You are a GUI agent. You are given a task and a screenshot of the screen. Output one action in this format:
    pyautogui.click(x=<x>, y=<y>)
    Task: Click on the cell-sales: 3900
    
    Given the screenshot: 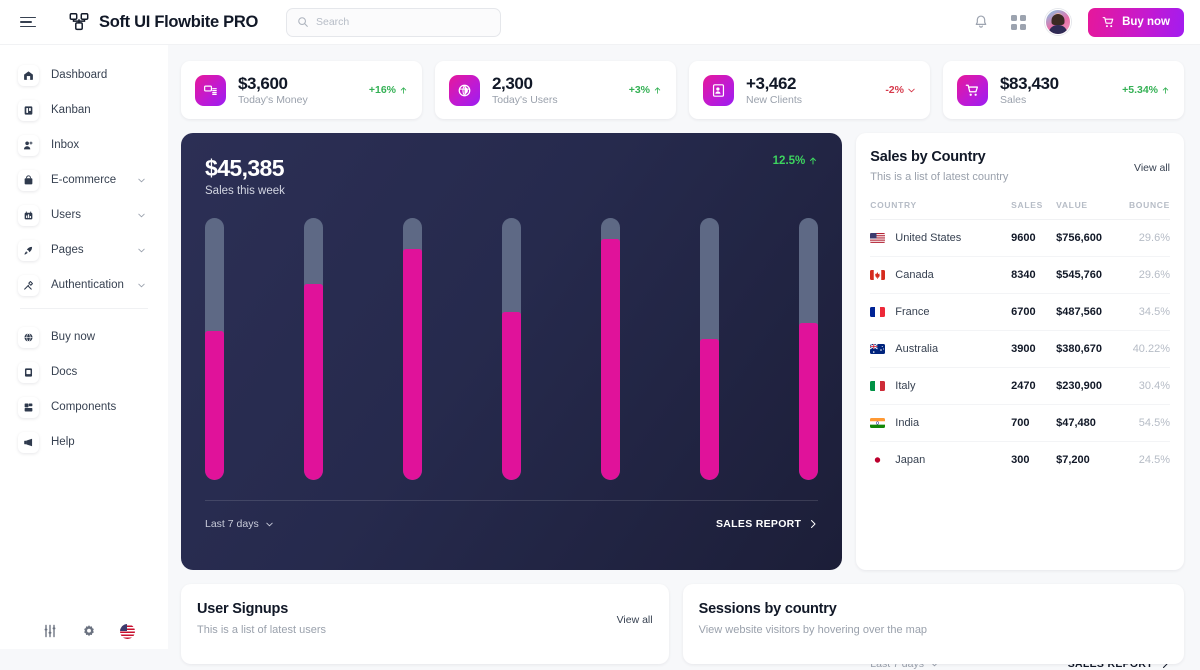 What is the action you would take?
    pyautogui.click(x=1034, y=349)
    